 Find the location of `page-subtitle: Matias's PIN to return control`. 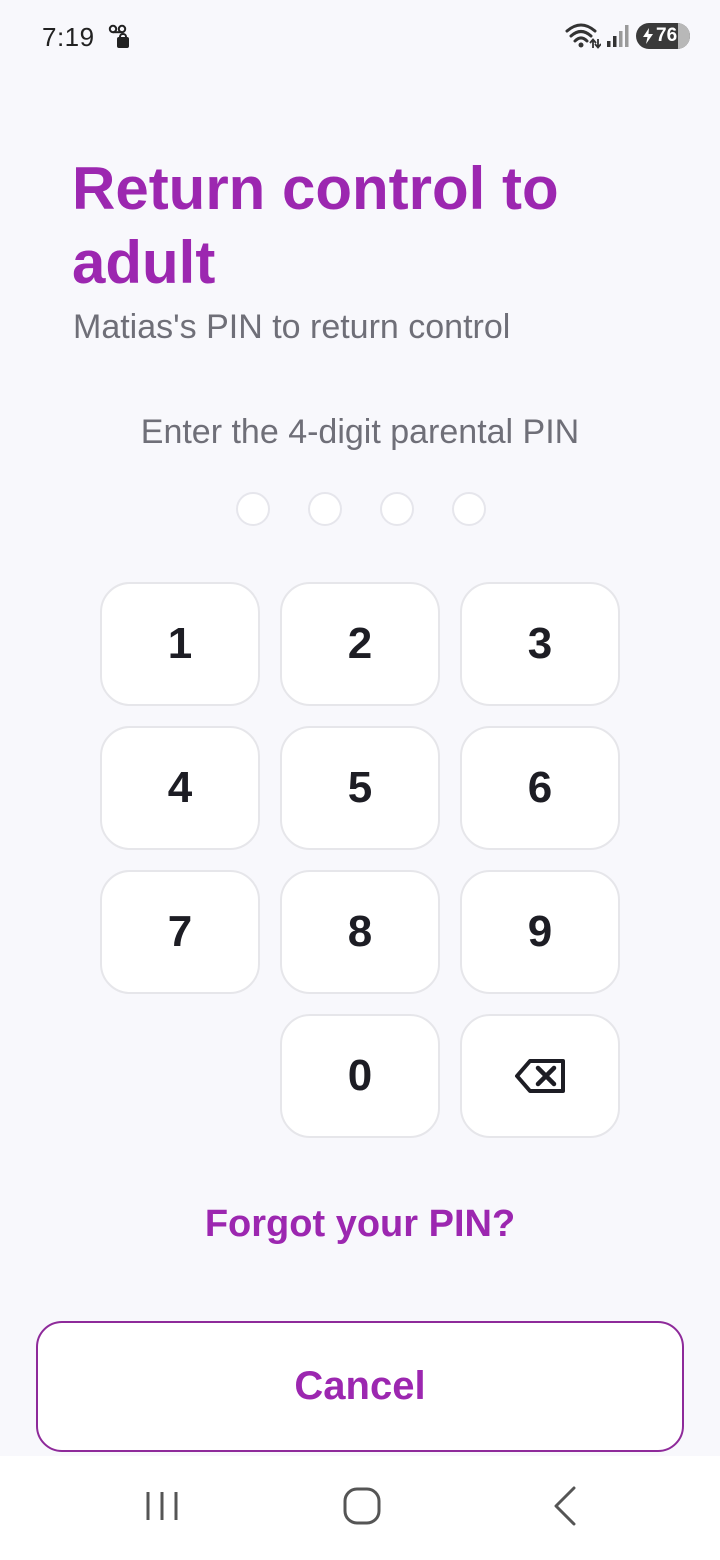

page-subtitle: Matias's PIN to return control is located at coordinates (292, 327).